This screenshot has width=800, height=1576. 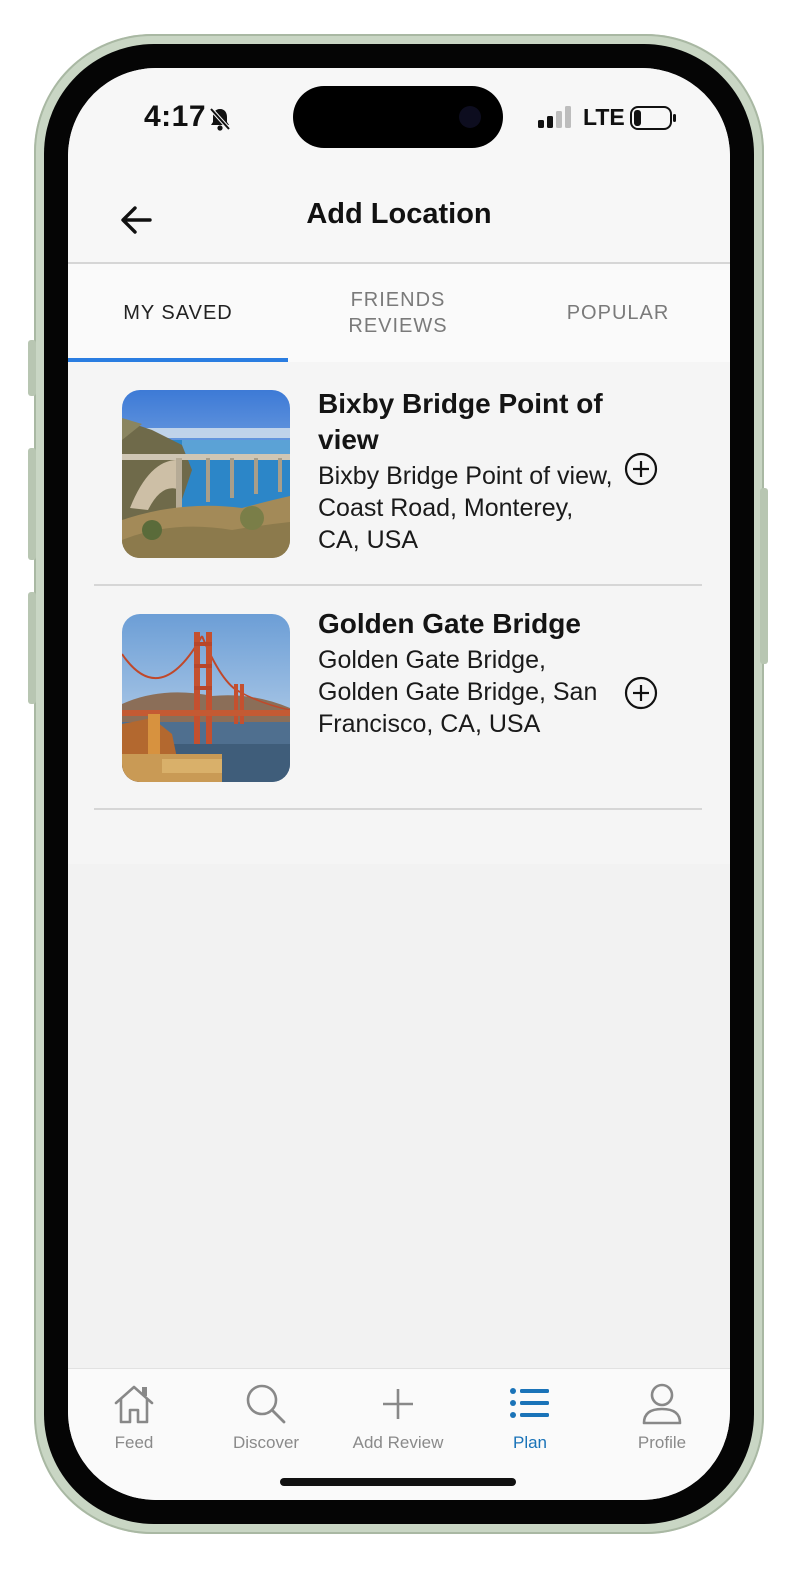 I want to click on nav-profile: Profile, so click(x=662, y=1416).